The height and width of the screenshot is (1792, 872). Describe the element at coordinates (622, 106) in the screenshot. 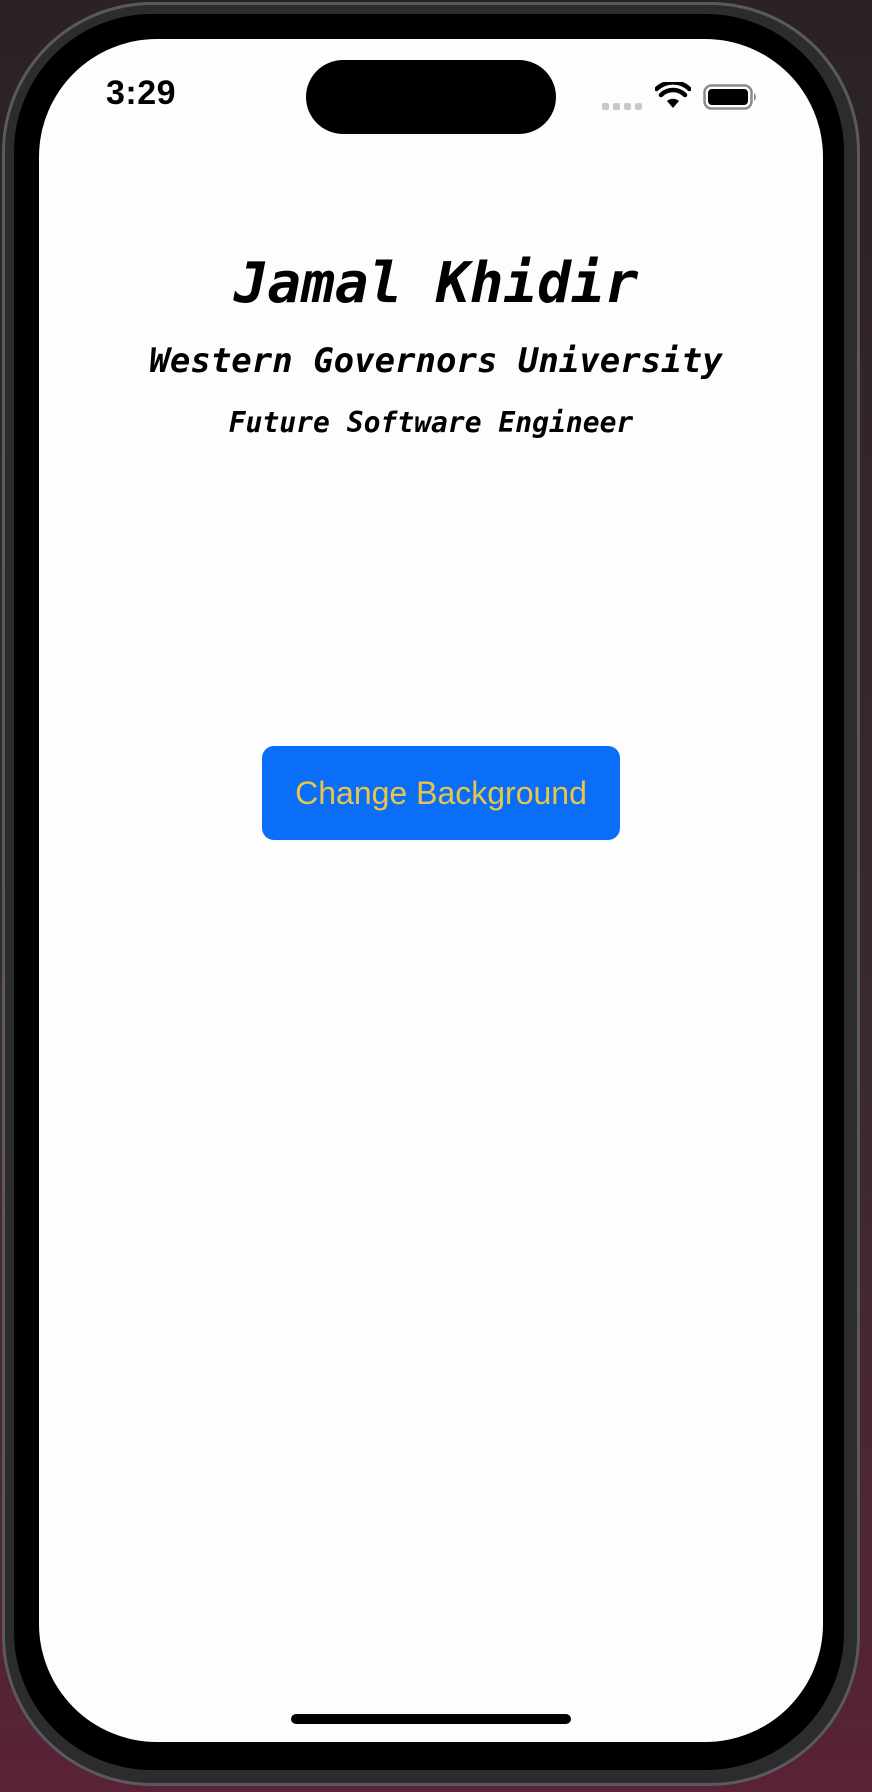

I see `cellular-signal-icon` at that location.